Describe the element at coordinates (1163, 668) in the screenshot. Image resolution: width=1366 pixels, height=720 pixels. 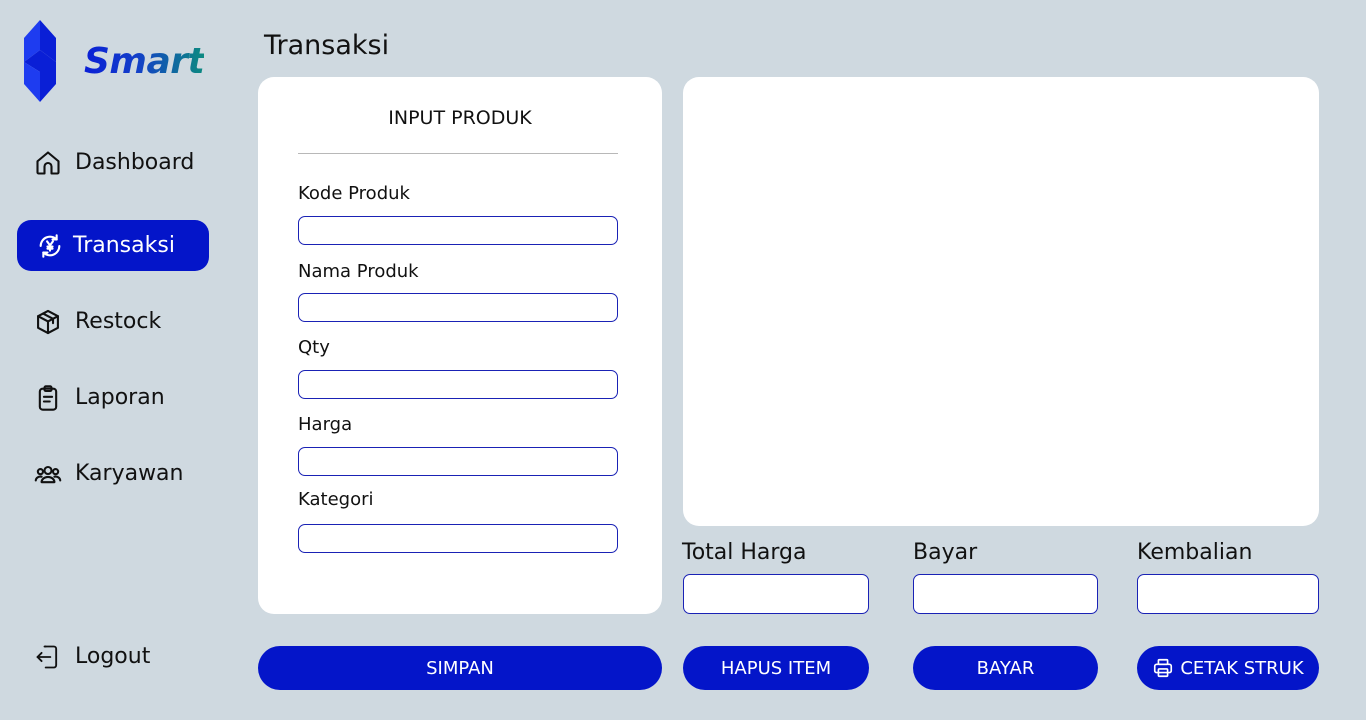
I see `printer-icon` at that location.